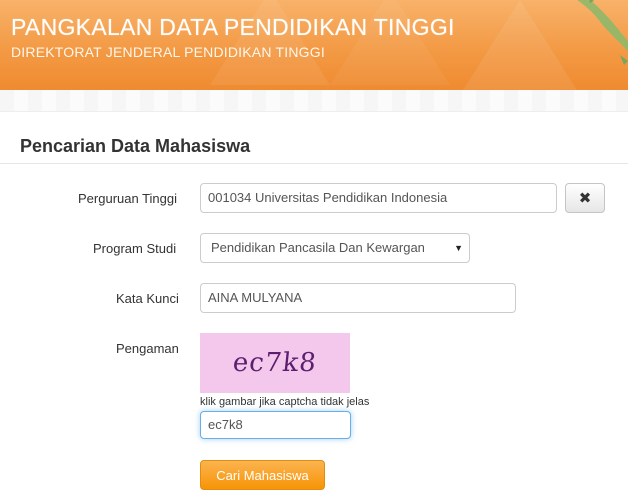  I want to click on close-icon: ✖, so click(585, 198).